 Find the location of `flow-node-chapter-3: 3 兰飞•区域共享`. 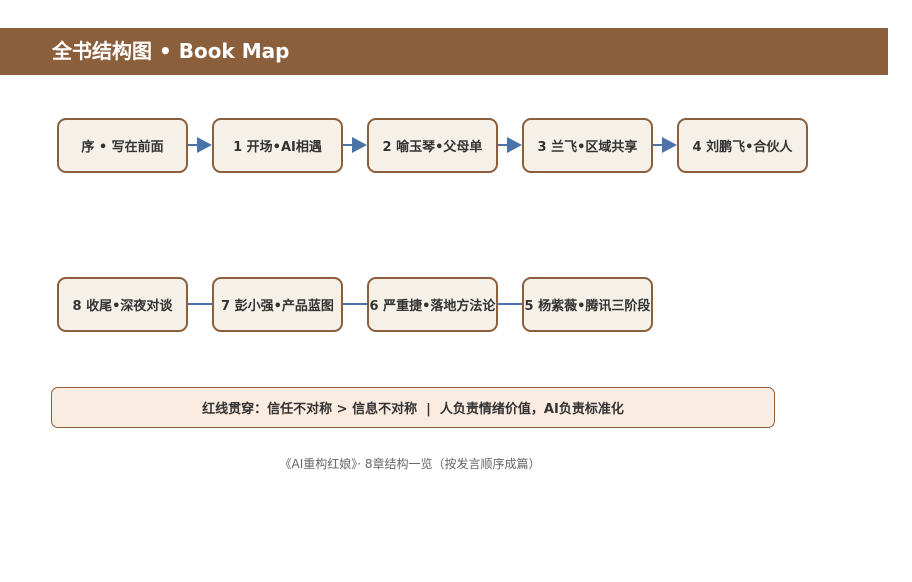

flow-node-chapter-3: 3 兰飞•区域共享 is located at coordinates (587, 145).